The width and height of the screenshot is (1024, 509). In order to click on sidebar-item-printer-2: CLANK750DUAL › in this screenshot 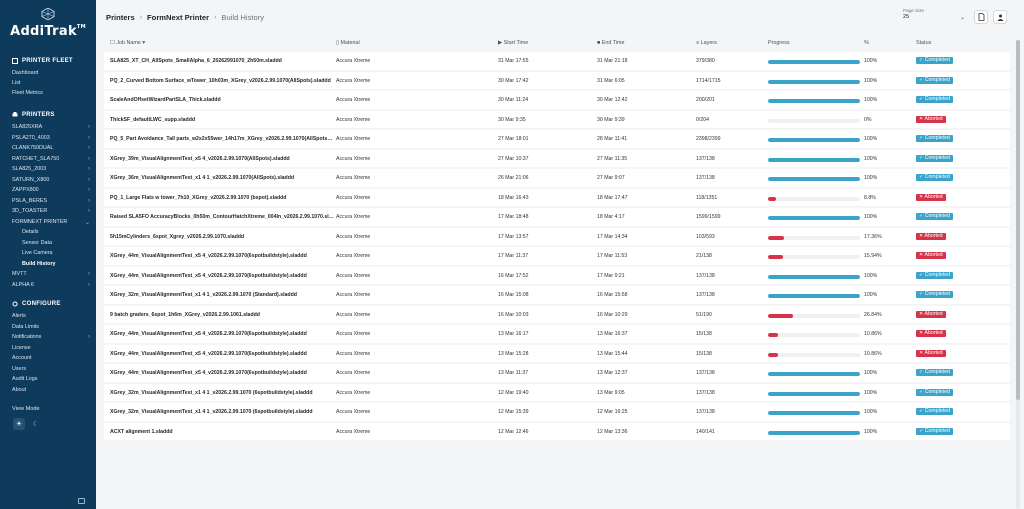, I will do `click(52, 148)`.